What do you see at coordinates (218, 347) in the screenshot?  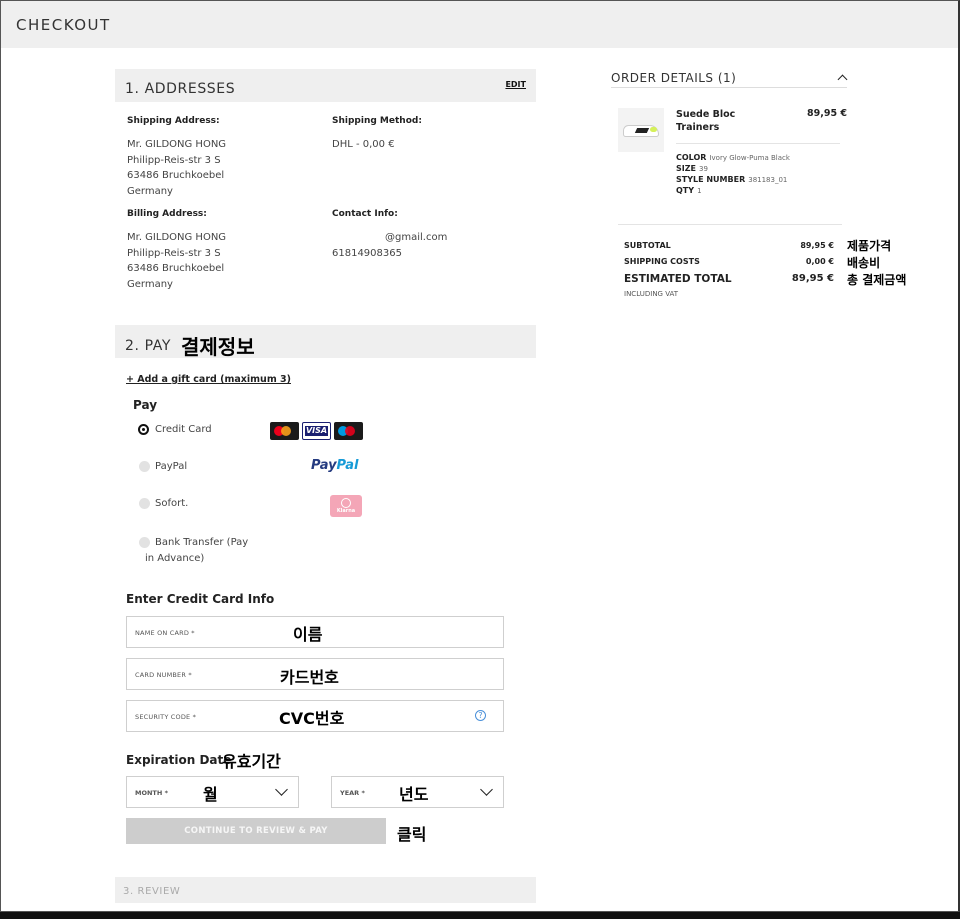 I see `pay-annotation: 결제정보` at bounding box center [218, 347].